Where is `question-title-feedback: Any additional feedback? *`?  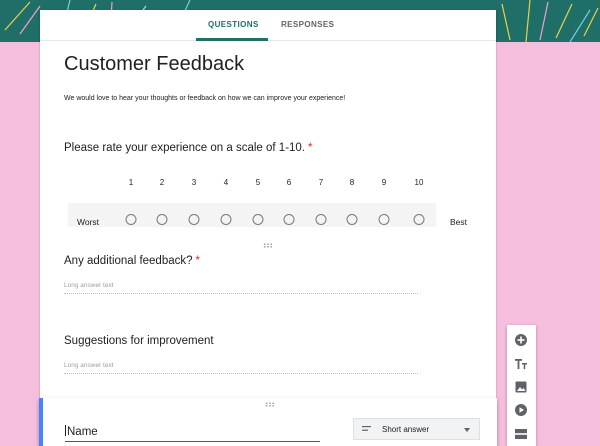
question-title-feedback: Any additional feedback? * is located at coordinates (132, 261).